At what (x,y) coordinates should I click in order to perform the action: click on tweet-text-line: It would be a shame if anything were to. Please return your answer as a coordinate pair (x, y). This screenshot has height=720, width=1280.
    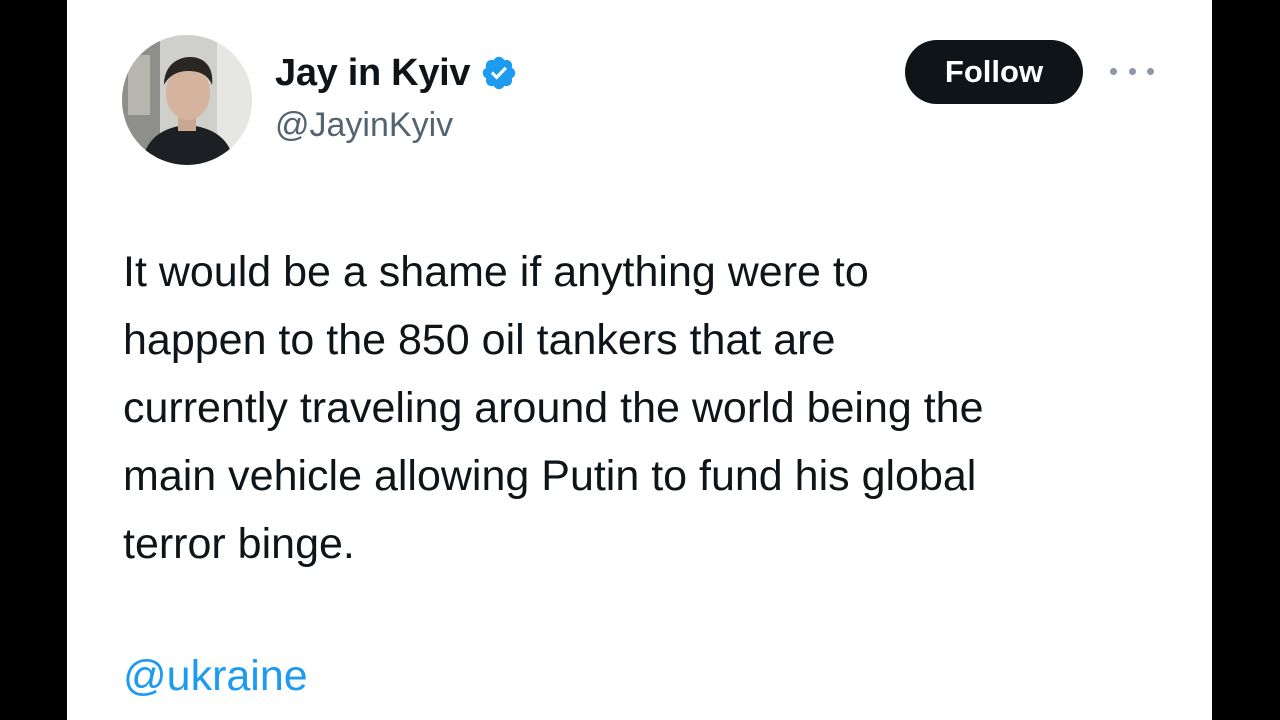
    Looking at the image, I should click on (496, 272).